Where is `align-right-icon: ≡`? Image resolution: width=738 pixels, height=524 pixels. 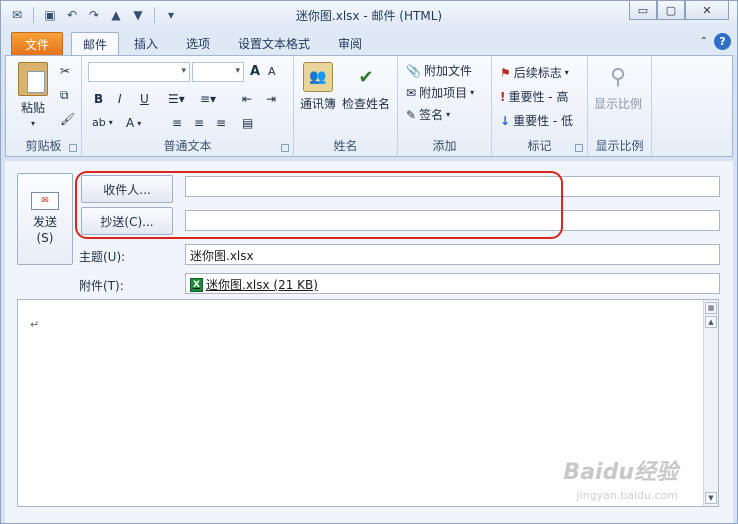 align-right-icon: ≡ is located at coordinates (221, 123).